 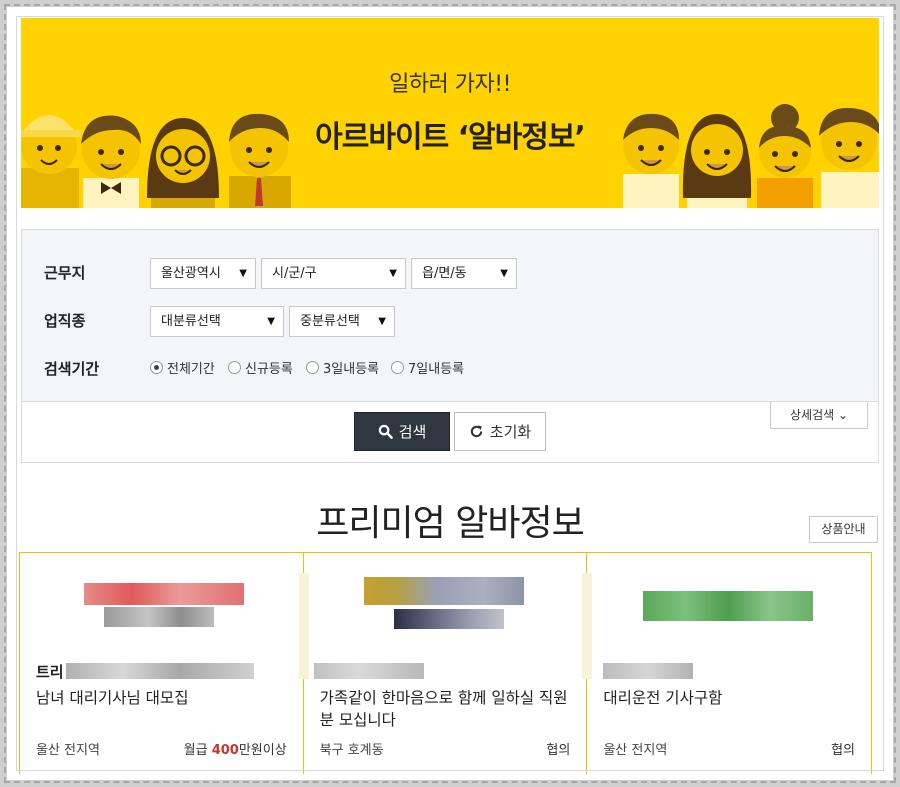 What do you see at coordinates (385, 431) in the screenshot?
I see `search-icon` at bounding box center [385, 431].